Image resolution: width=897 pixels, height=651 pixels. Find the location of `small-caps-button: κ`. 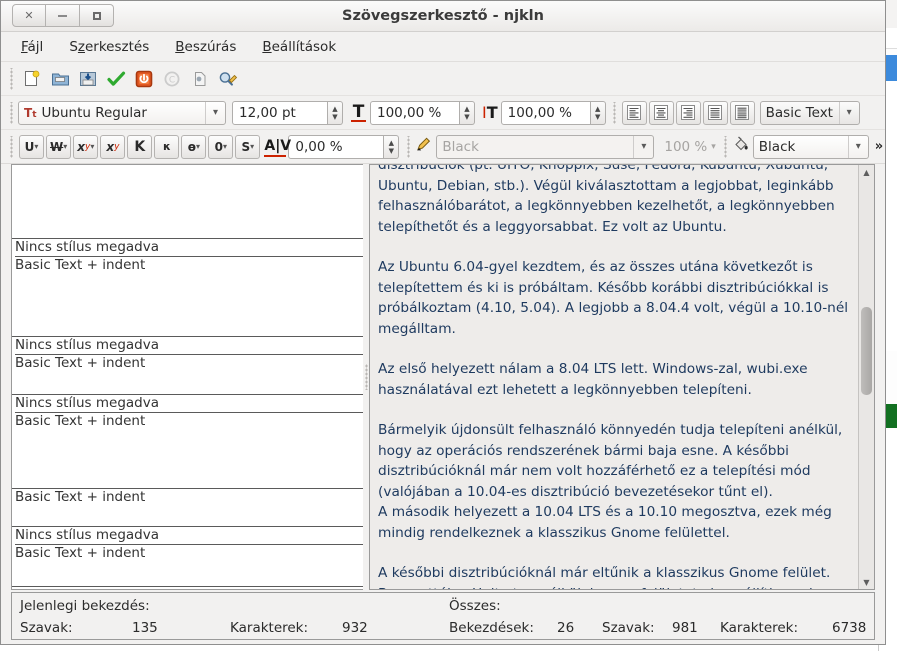

small-caps-button: κ is located at coordinates (167, 146).